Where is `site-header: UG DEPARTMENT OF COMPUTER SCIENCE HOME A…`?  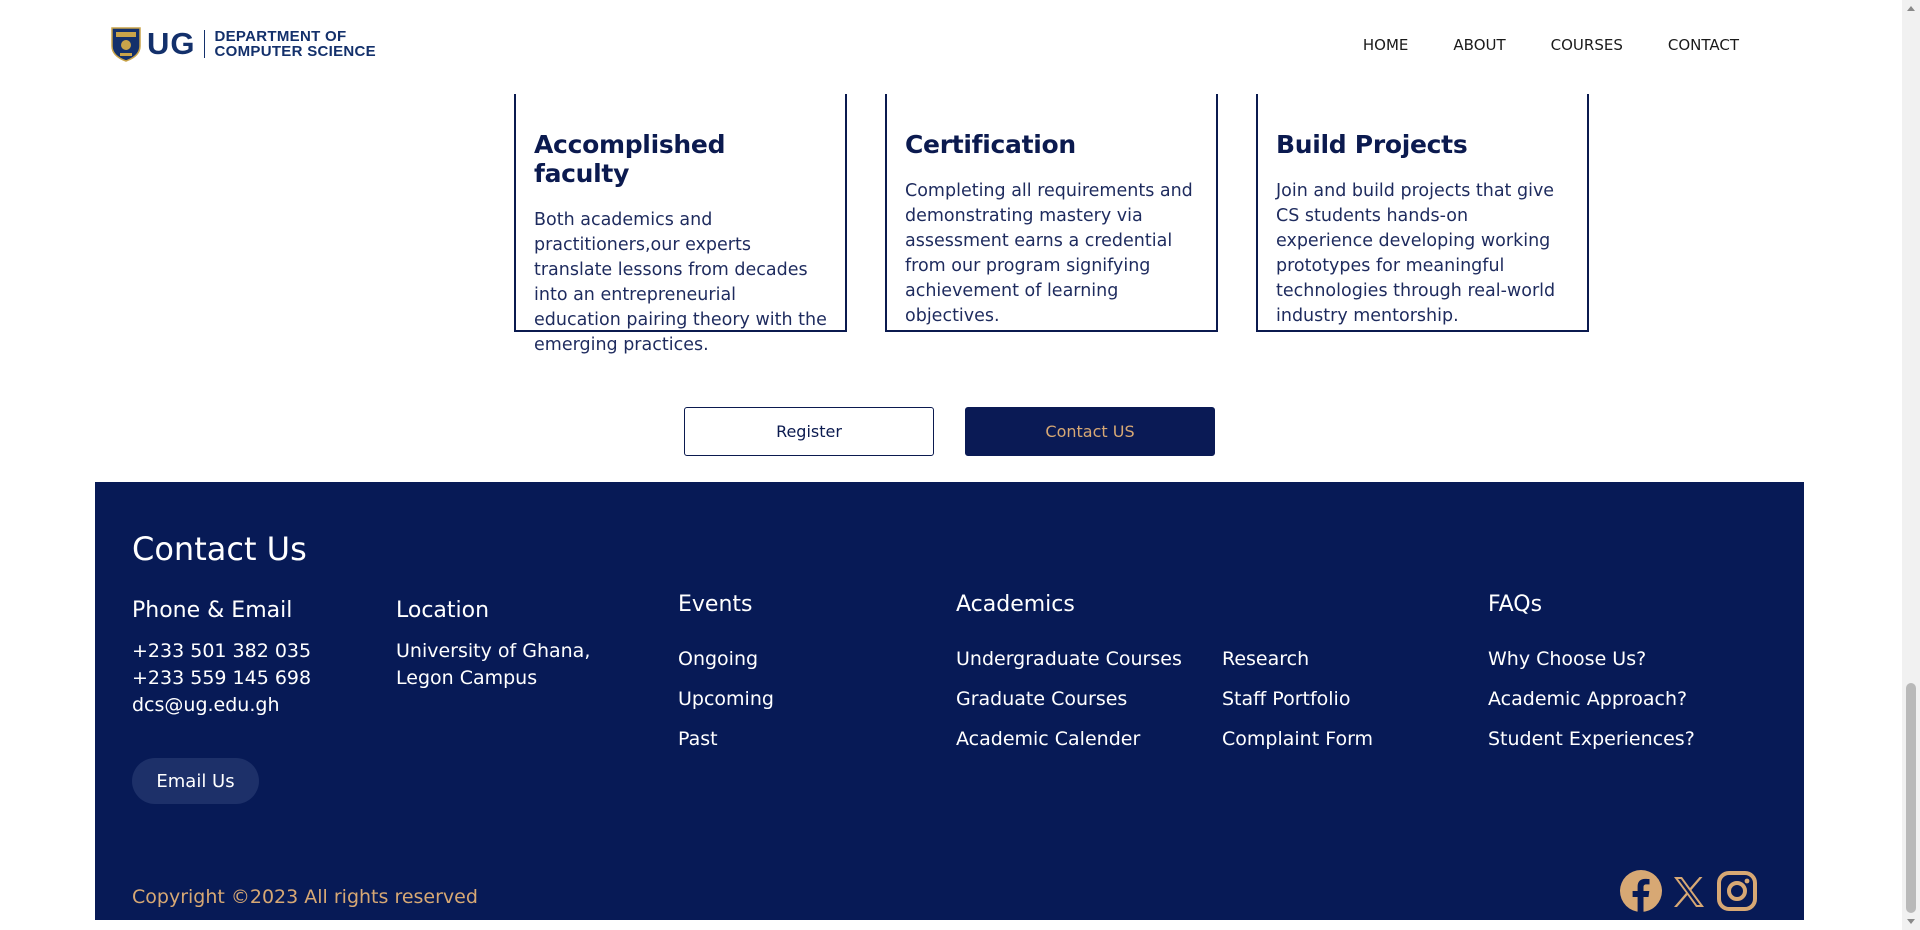
site-header: UG DEPARTMENT OF COMPUTER SCIENCE HOME A… is located at coordinates (951, 47).